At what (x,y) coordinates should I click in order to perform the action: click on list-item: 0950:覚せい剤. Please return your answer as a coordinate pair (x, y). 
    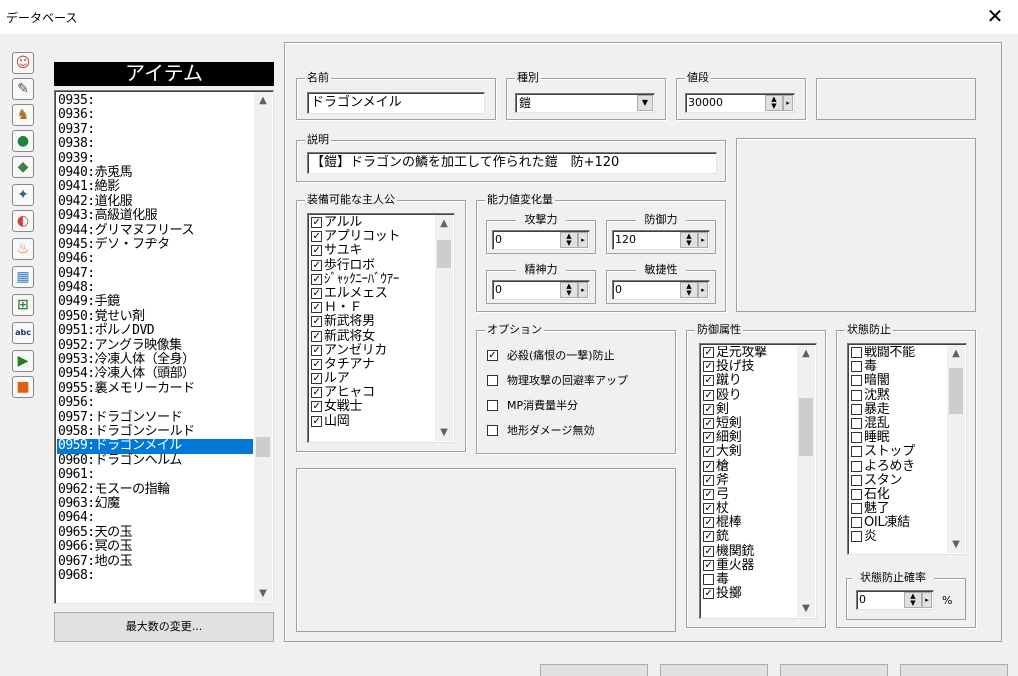
    Looking at the image, I should click on (155, 316).